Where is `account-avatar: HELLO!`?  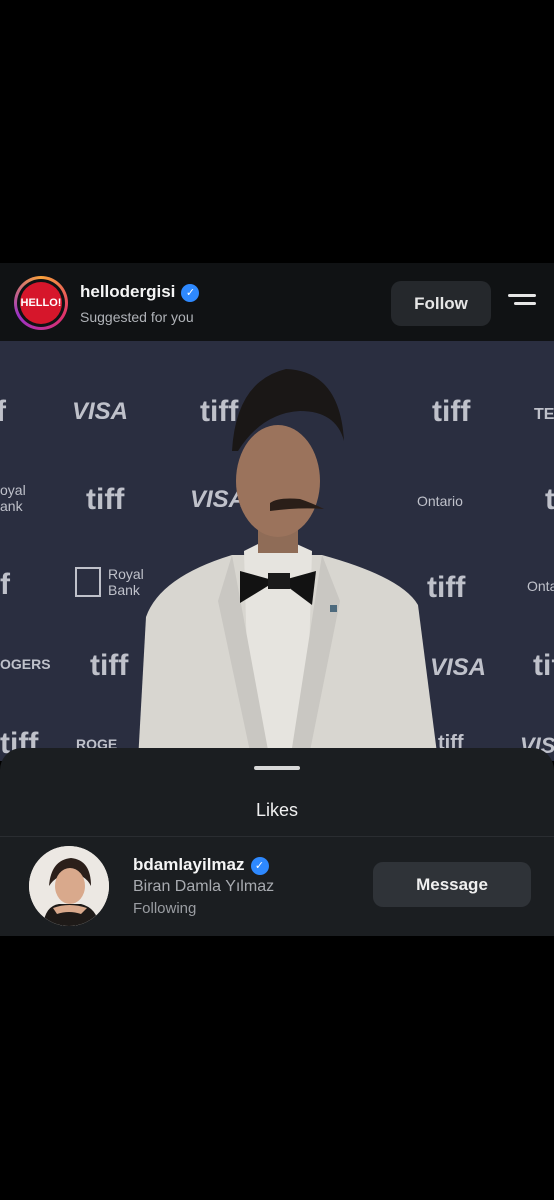
account-avatar: HELLO! is located at coordinates (41, 303).